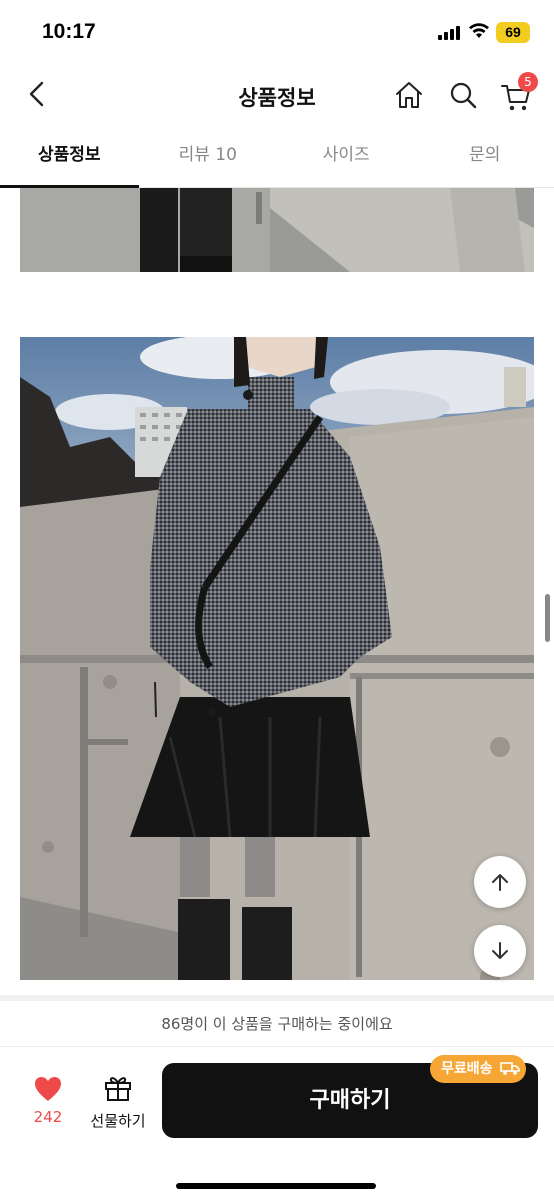 This screenshot has height=1200, width=554. I want to click on scrollbar-thumb, so click(547, 618).